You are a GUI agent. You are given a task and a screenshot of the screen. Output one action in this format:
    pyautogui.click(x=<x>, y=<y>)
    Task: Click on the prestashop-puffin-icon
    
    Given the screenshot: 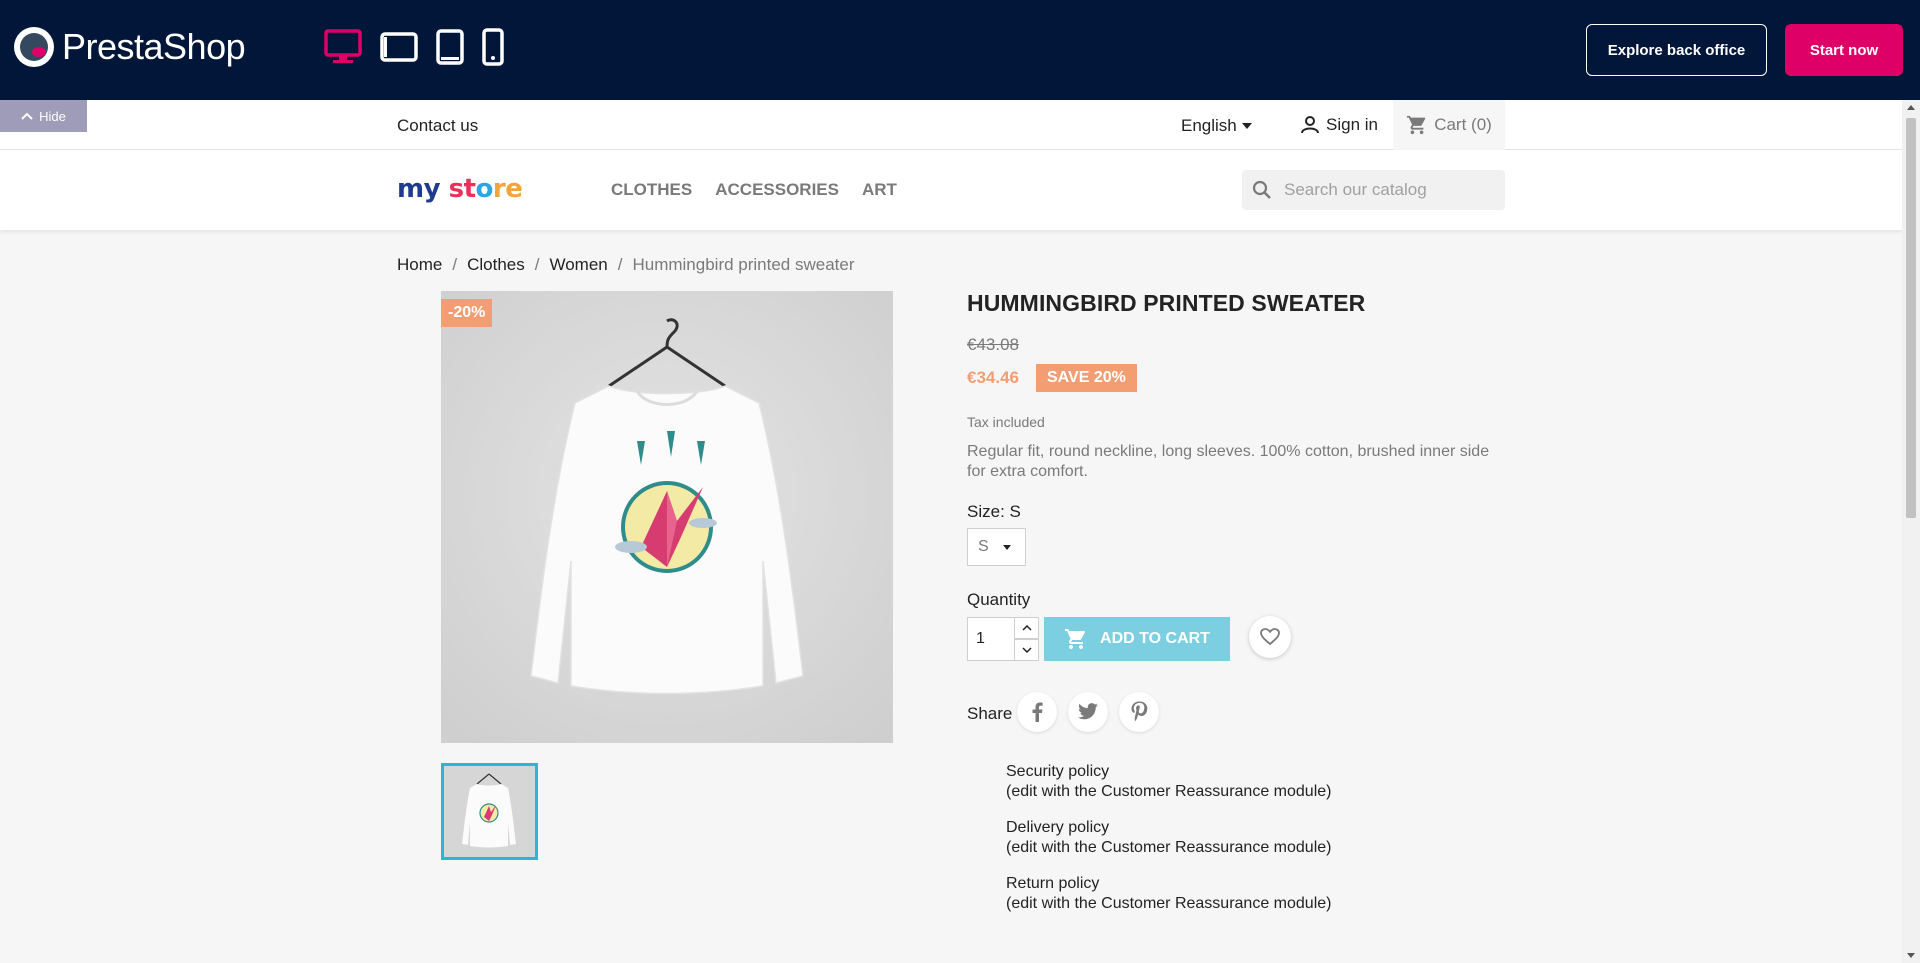 What is the action you would take?
    pyautogui.click(x=34, y=47)
    